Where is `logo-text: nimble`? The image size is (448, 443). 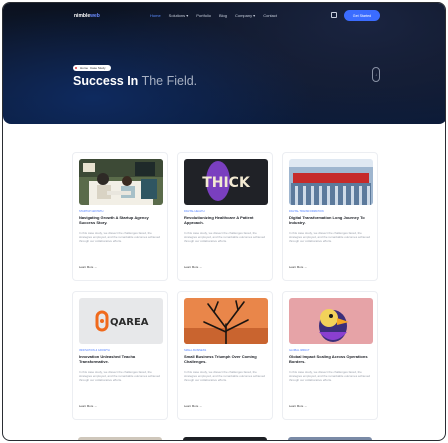
logo-text: nimble is located at coordinates (82, 16).